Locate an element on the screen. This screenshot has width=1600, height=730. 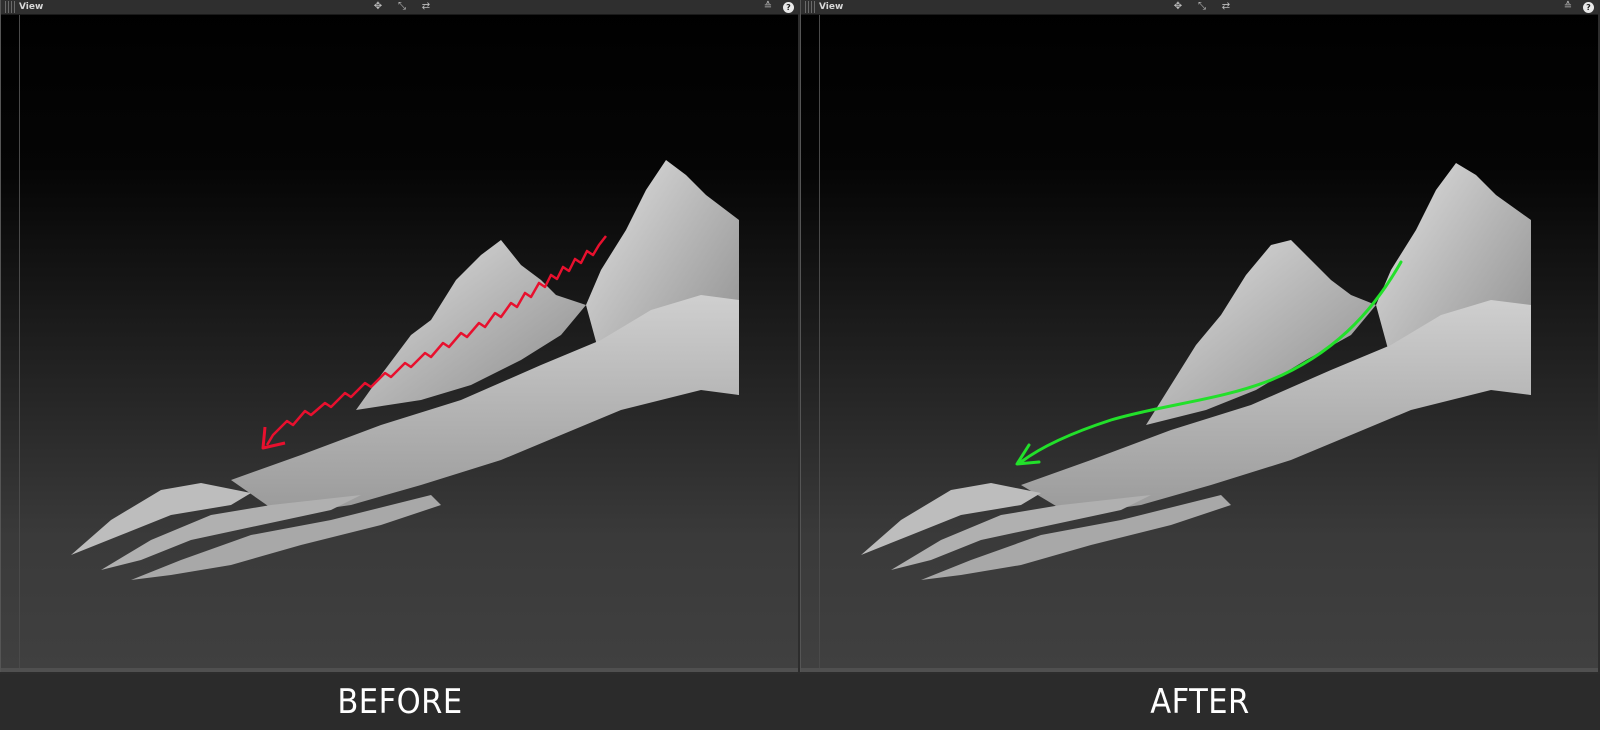
caption-bar: BEFORE AFTER is located at coordinates (800, 702).